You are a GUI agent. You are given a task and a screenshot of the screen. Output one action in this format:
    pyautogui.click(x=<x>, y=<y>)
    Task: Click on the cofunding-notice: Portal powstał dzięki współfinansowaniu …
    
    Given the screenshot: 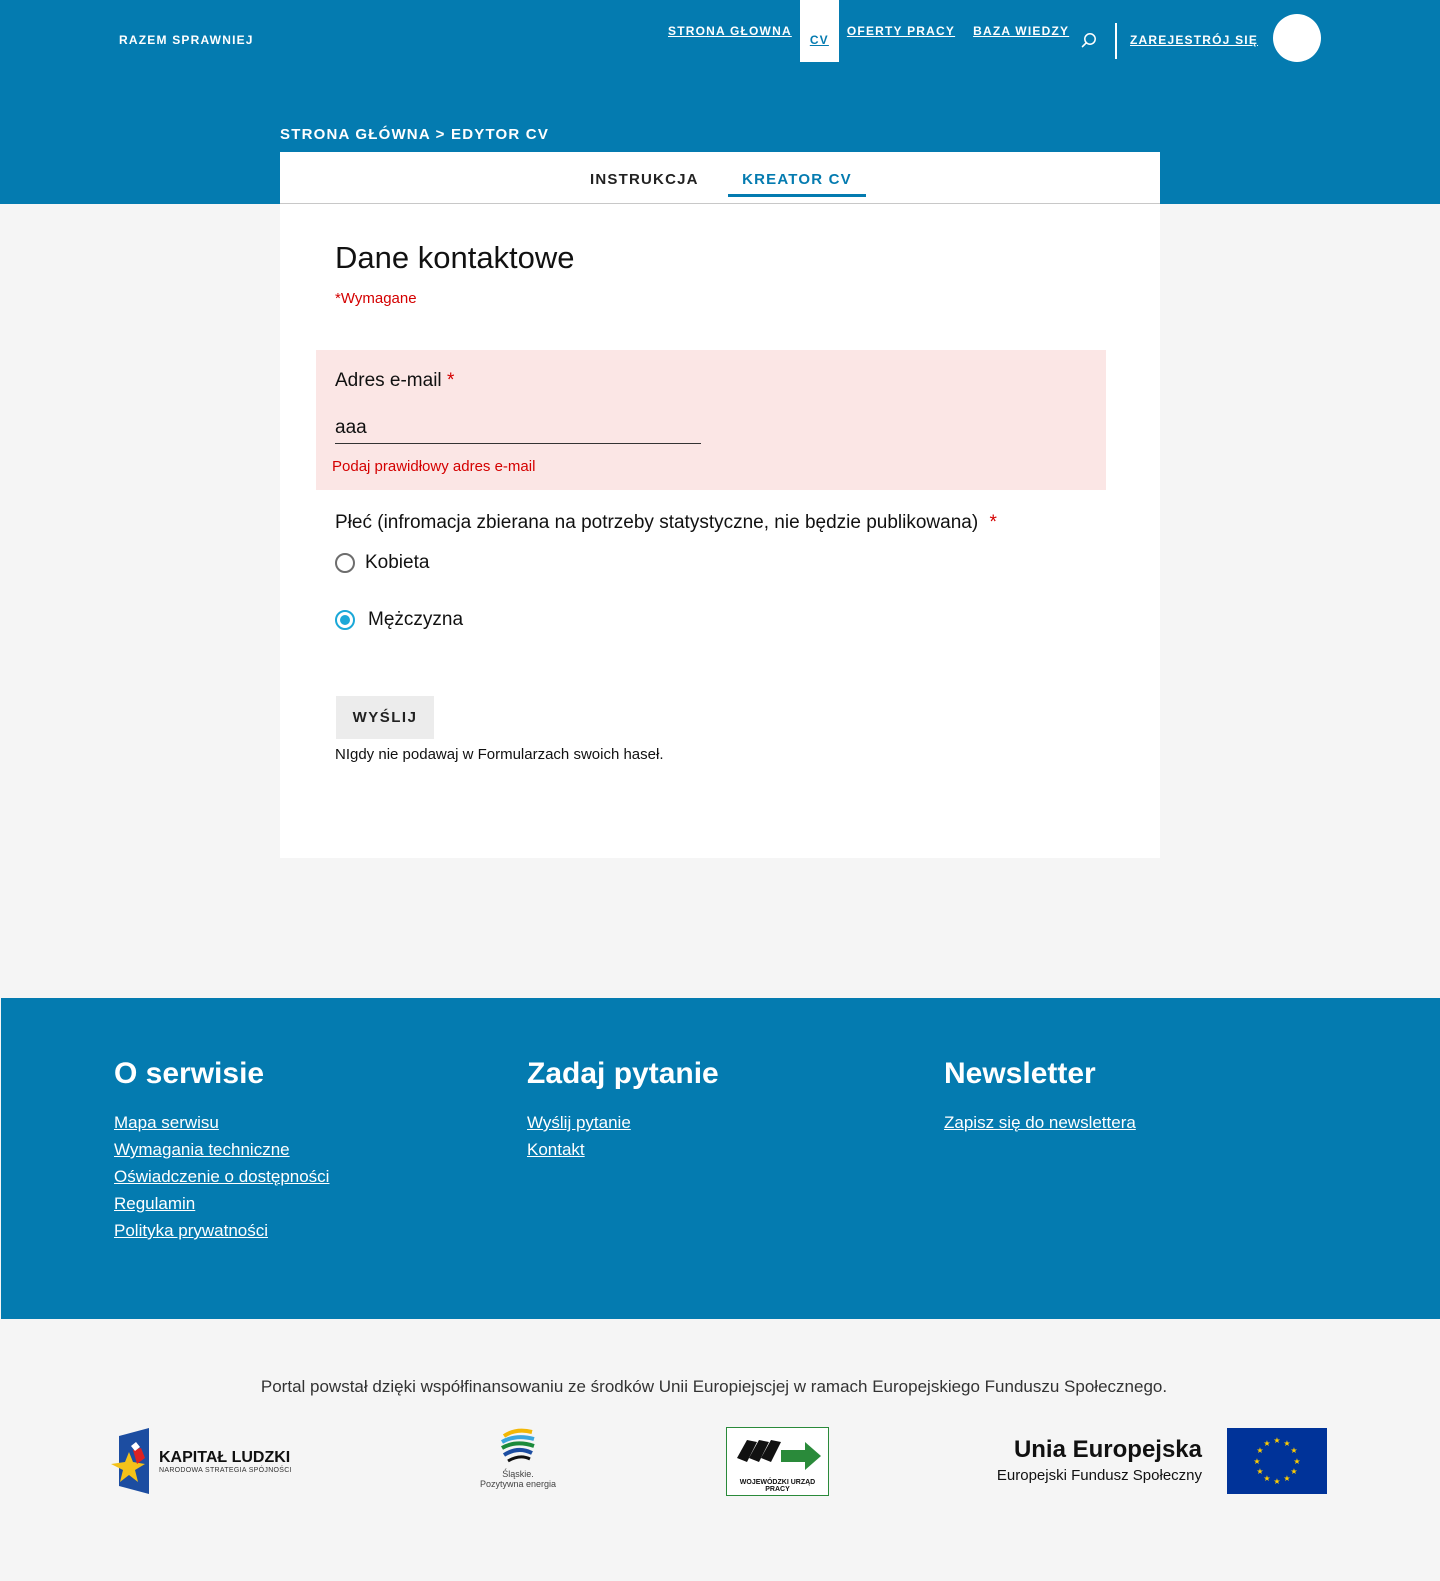 What is the action you would take?
    pyautogui.click(x=720, y=1387)
    